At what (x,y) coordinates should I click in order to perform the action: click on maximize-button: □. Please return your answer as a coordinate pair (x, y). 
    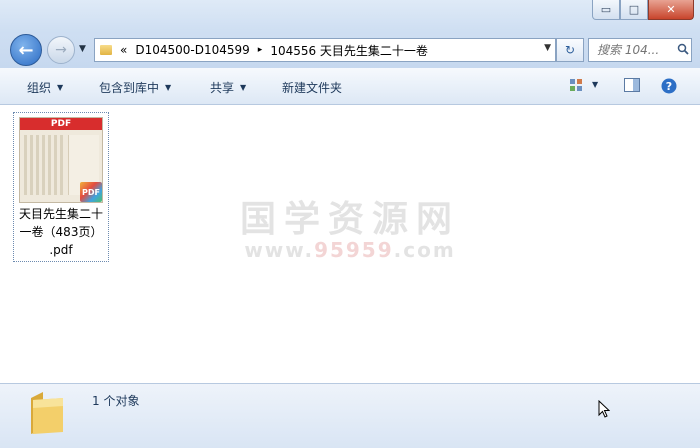
    Looking at the image, I should click on (634, 10).